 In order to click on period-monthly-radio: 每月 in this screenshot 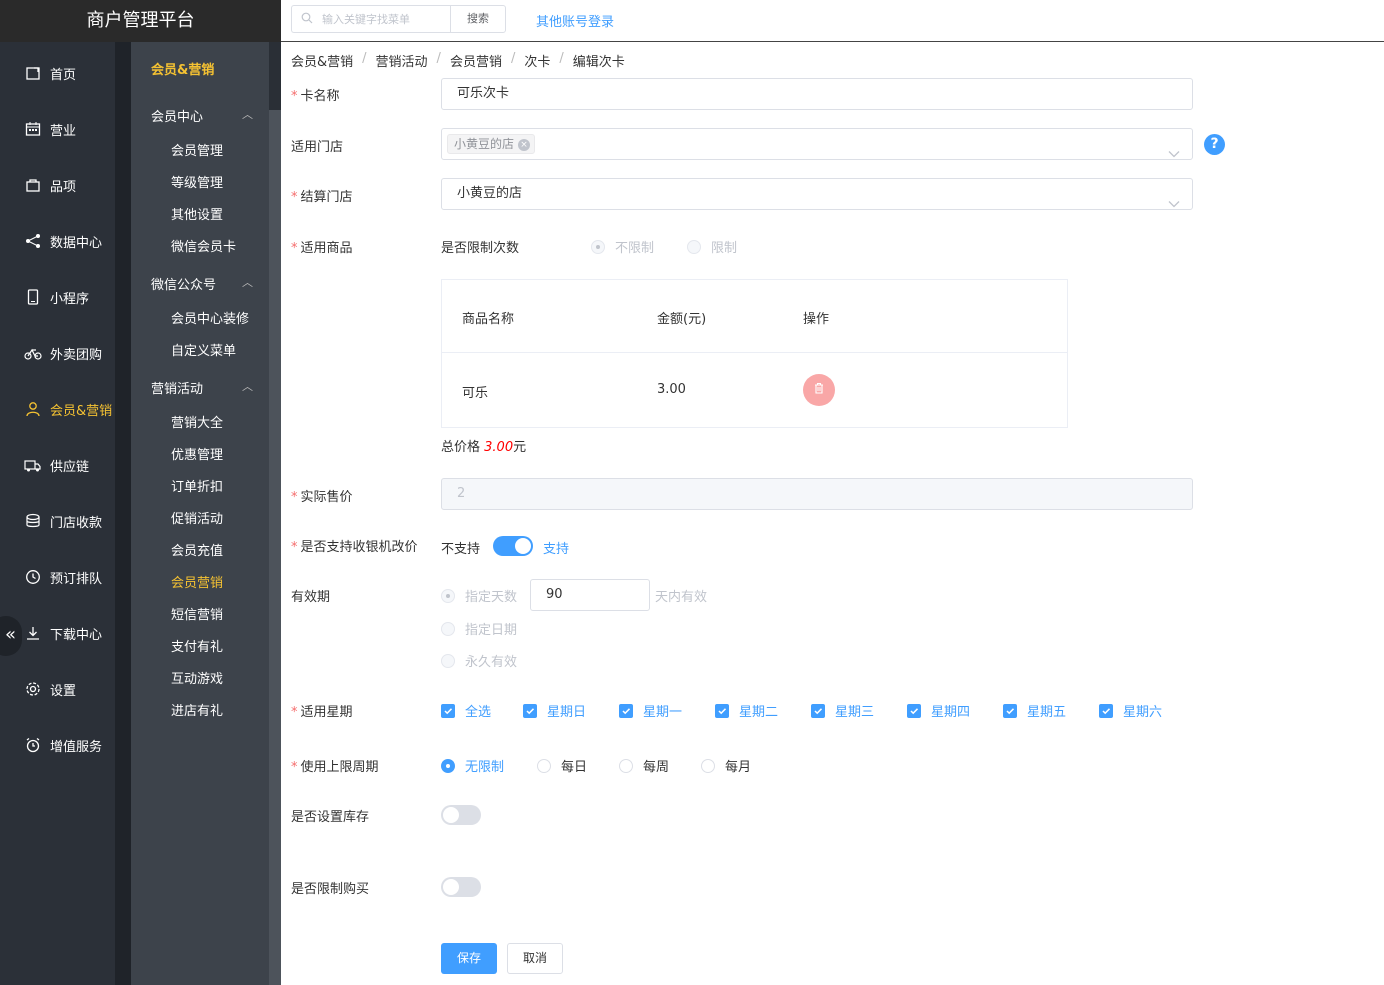, I will do `click(726, 765)`.